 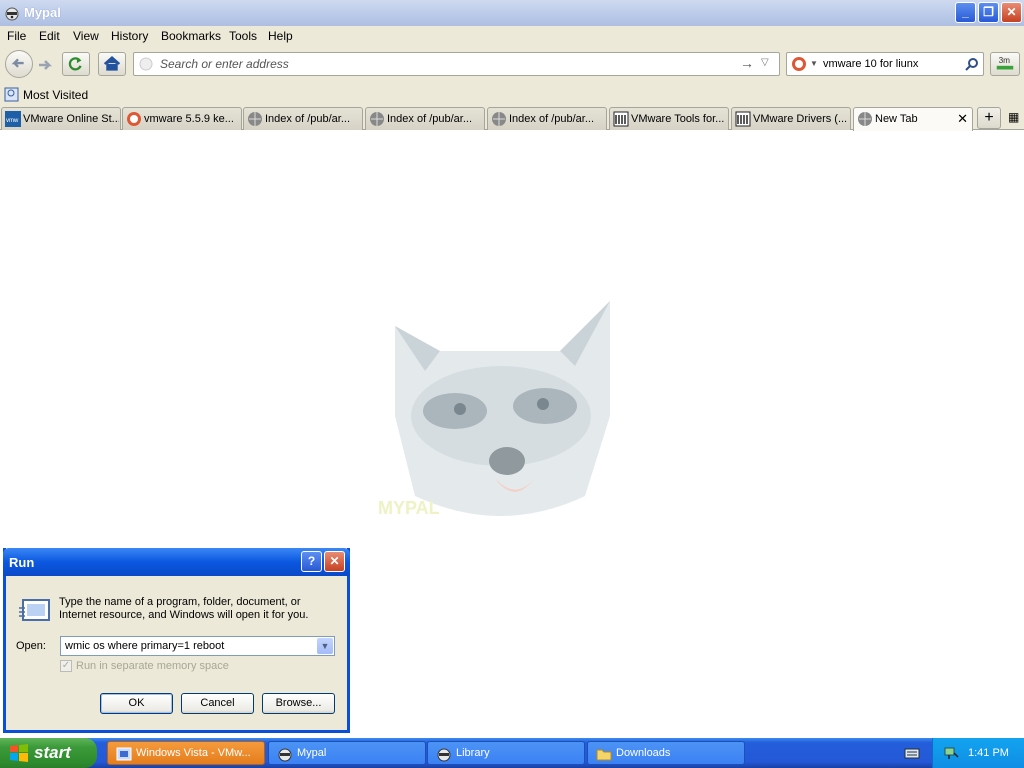 I want to click on back-arrow-icon, so click(x=17, y=63).